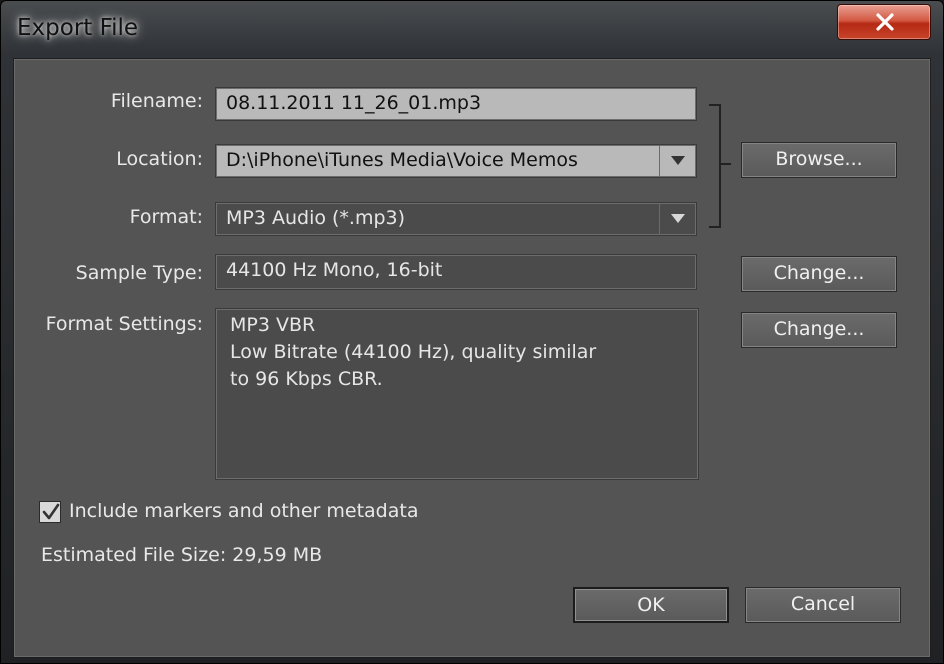  Describe the element at coordinates (316, 218) in the screenshot. I see `format-value: MP3 Audio (*.mp3)` at that location.